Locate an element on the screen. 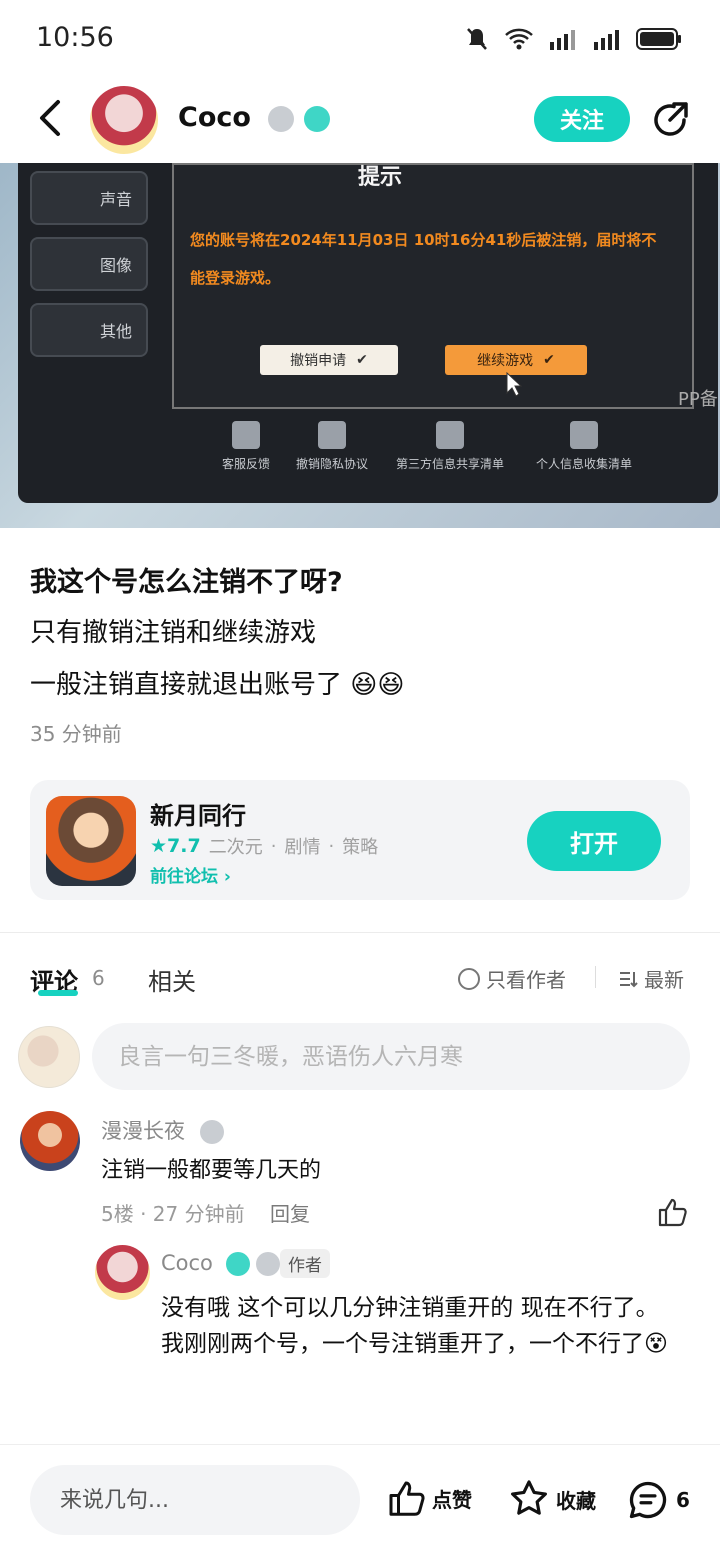  open-game-button: 打开 is located at coordinates (594, 841).